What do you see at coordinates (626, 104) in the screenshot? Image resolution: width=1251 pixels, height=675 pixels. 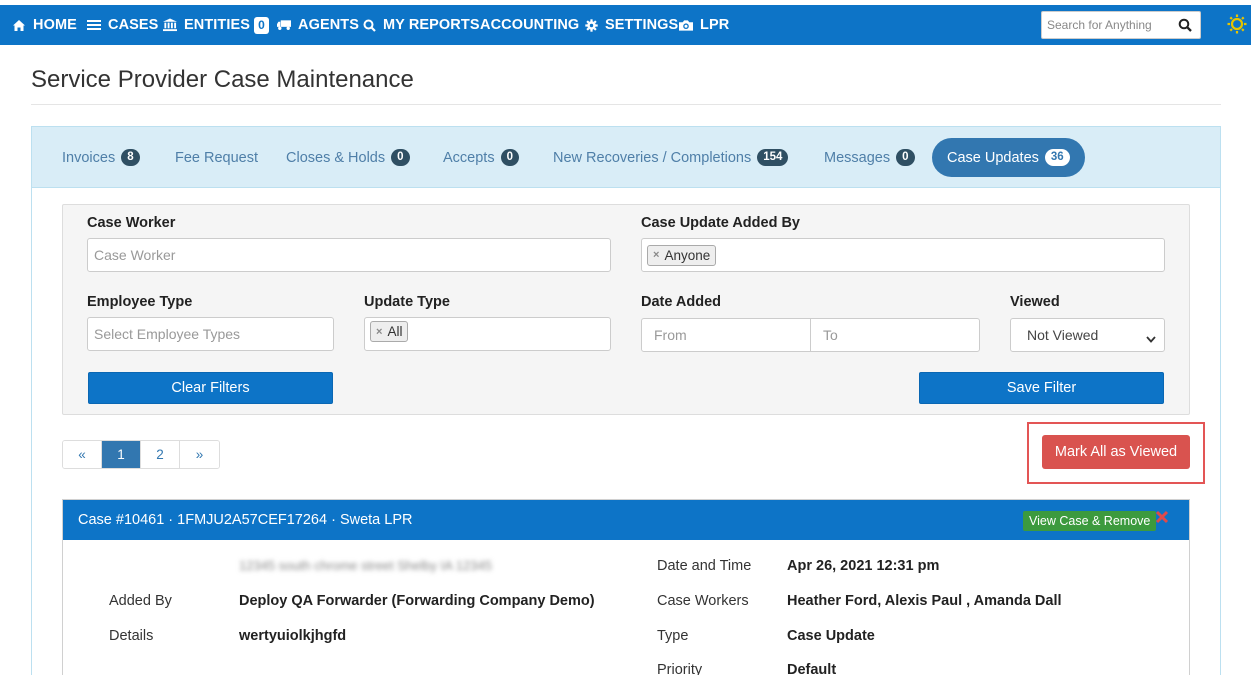 I see `title-divider` at bounding box center [626, 104].